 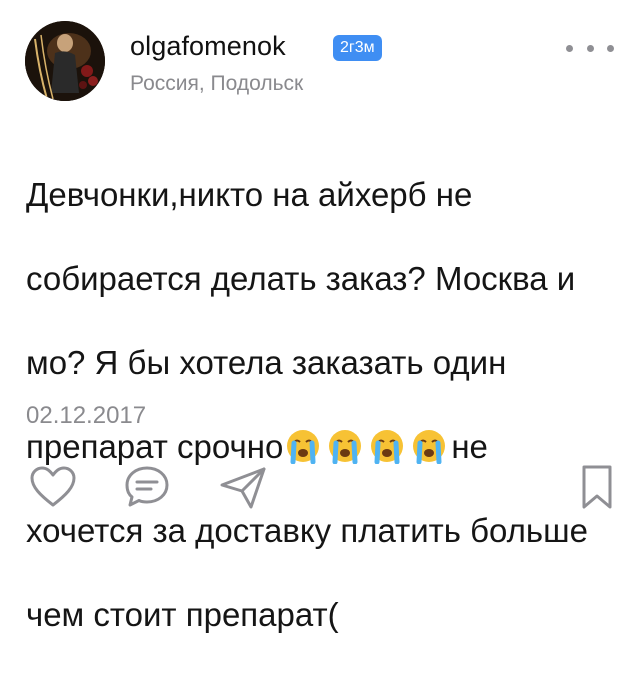 What do you see at coordinates (320, 485) in the screenshot?
I see `action-bar` at bounding box center [320, 485].